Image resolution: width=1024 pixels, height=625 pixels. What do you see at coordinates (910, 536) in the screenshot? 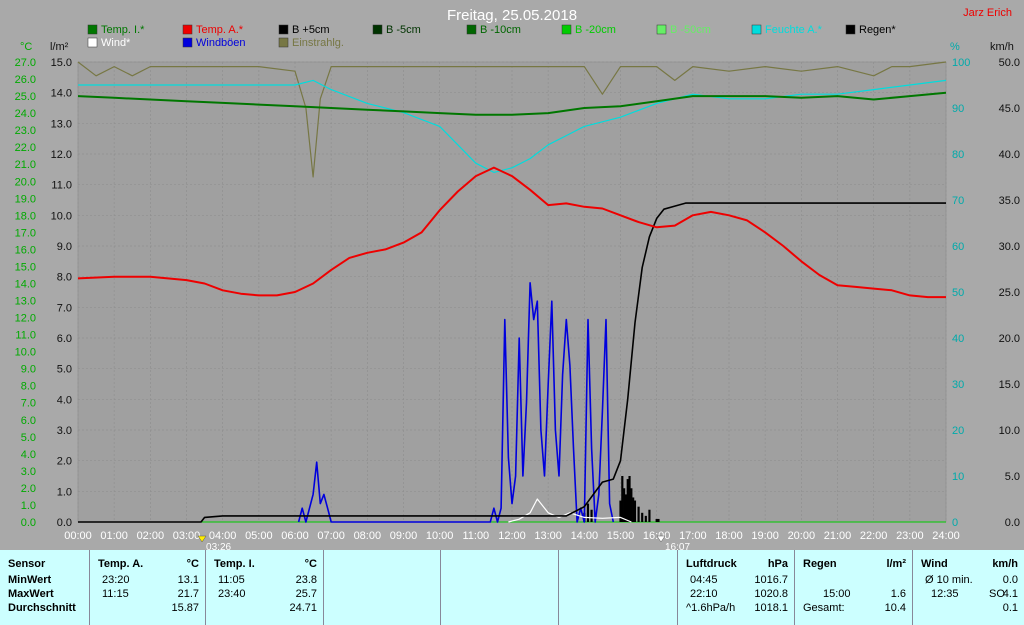
I see `time-tick-label: 23:00` at bounding box center [910, 536].